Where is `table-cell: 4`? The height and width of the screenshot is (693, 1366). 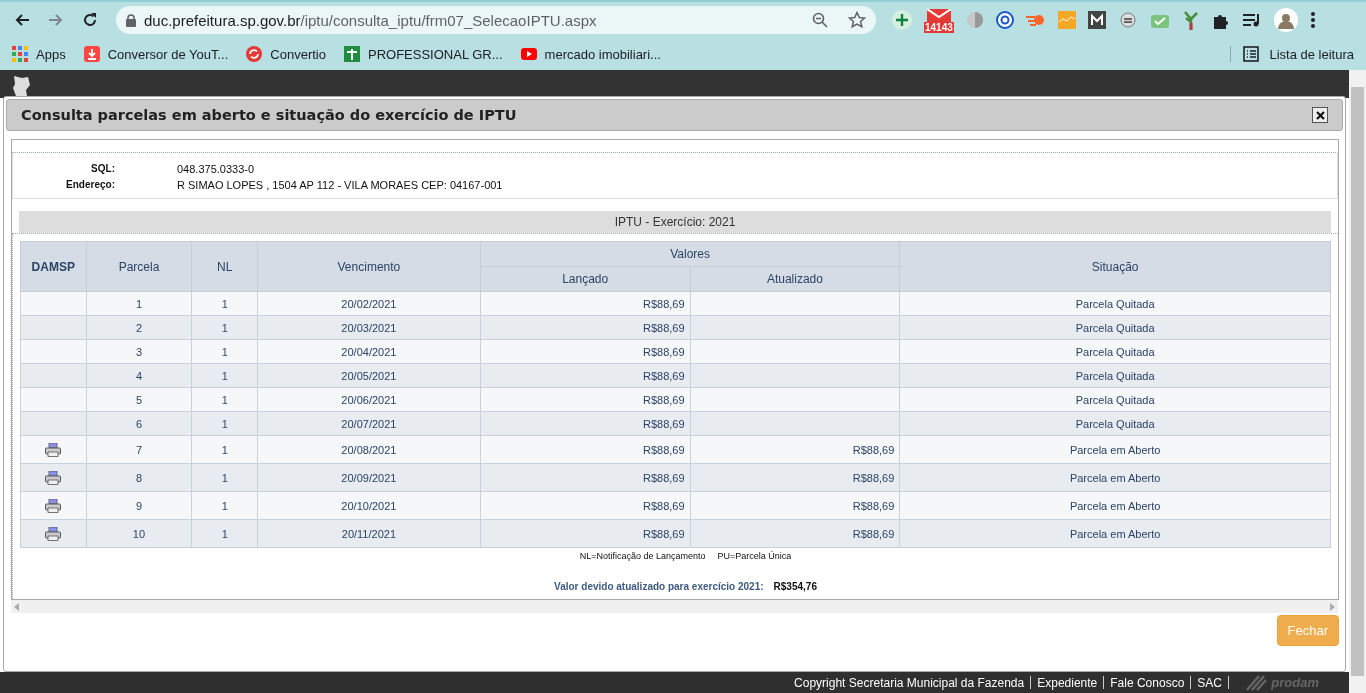 table-cell: 4 is located at coordinates (139, 375).